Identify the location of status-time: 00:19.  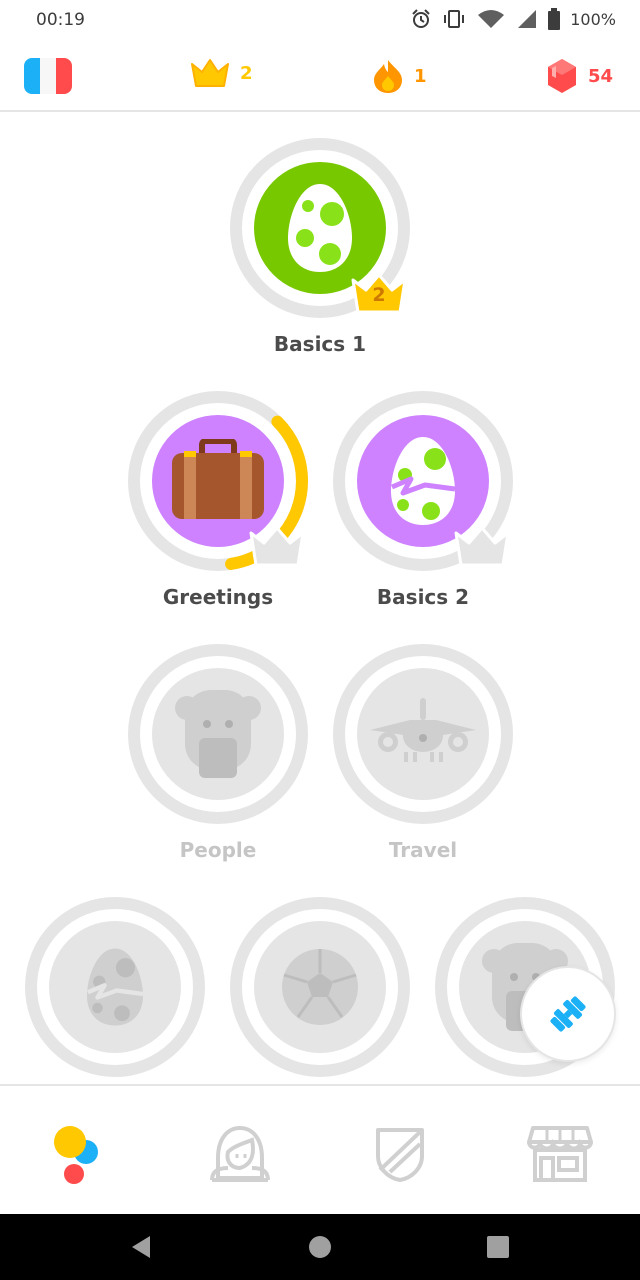
(60, 20).